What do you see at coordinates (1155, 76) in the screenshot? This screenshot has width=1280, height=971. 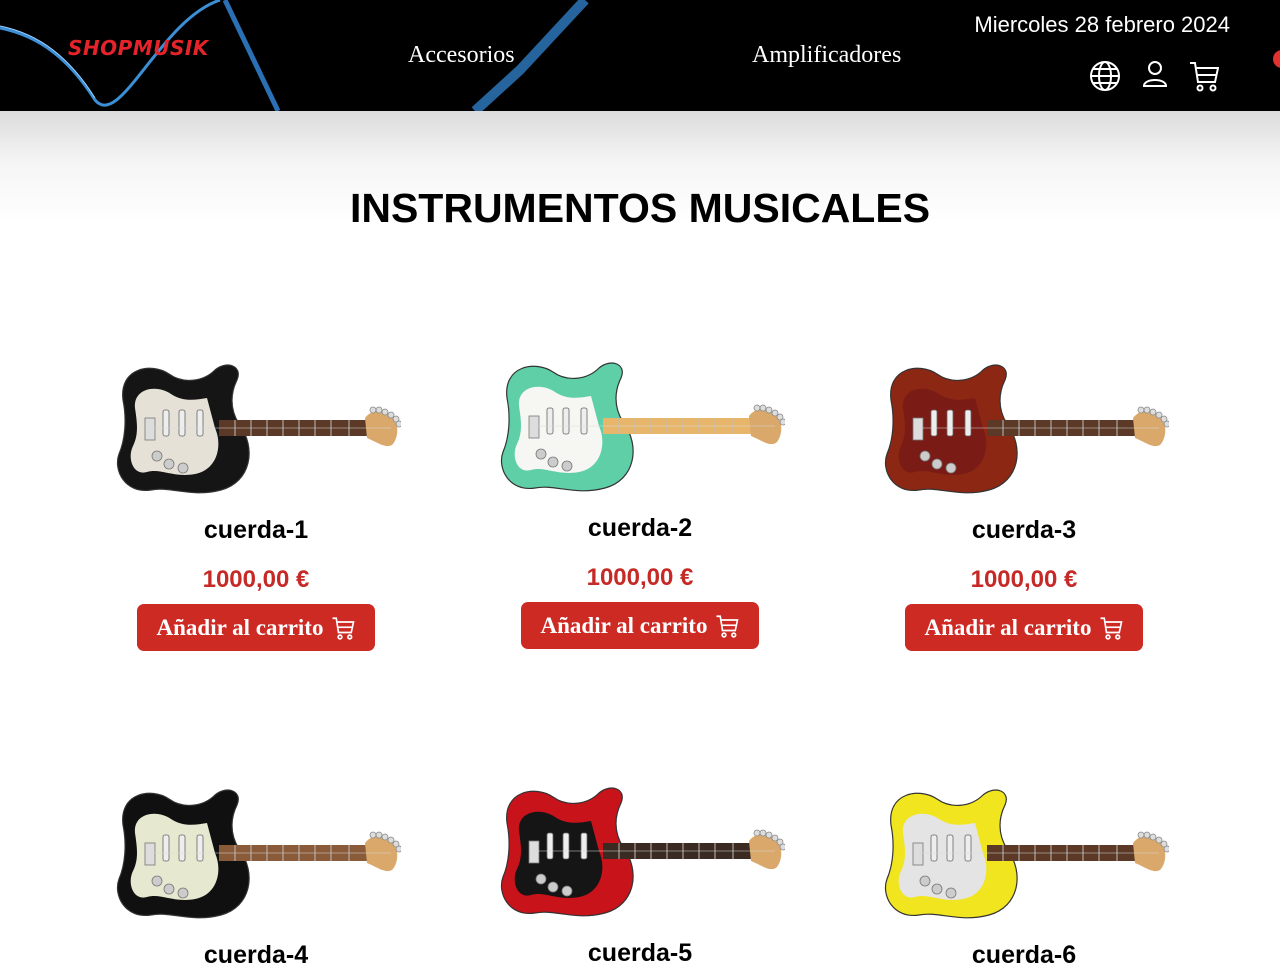 I see `user-icon` at bounding box center [1155, 76].